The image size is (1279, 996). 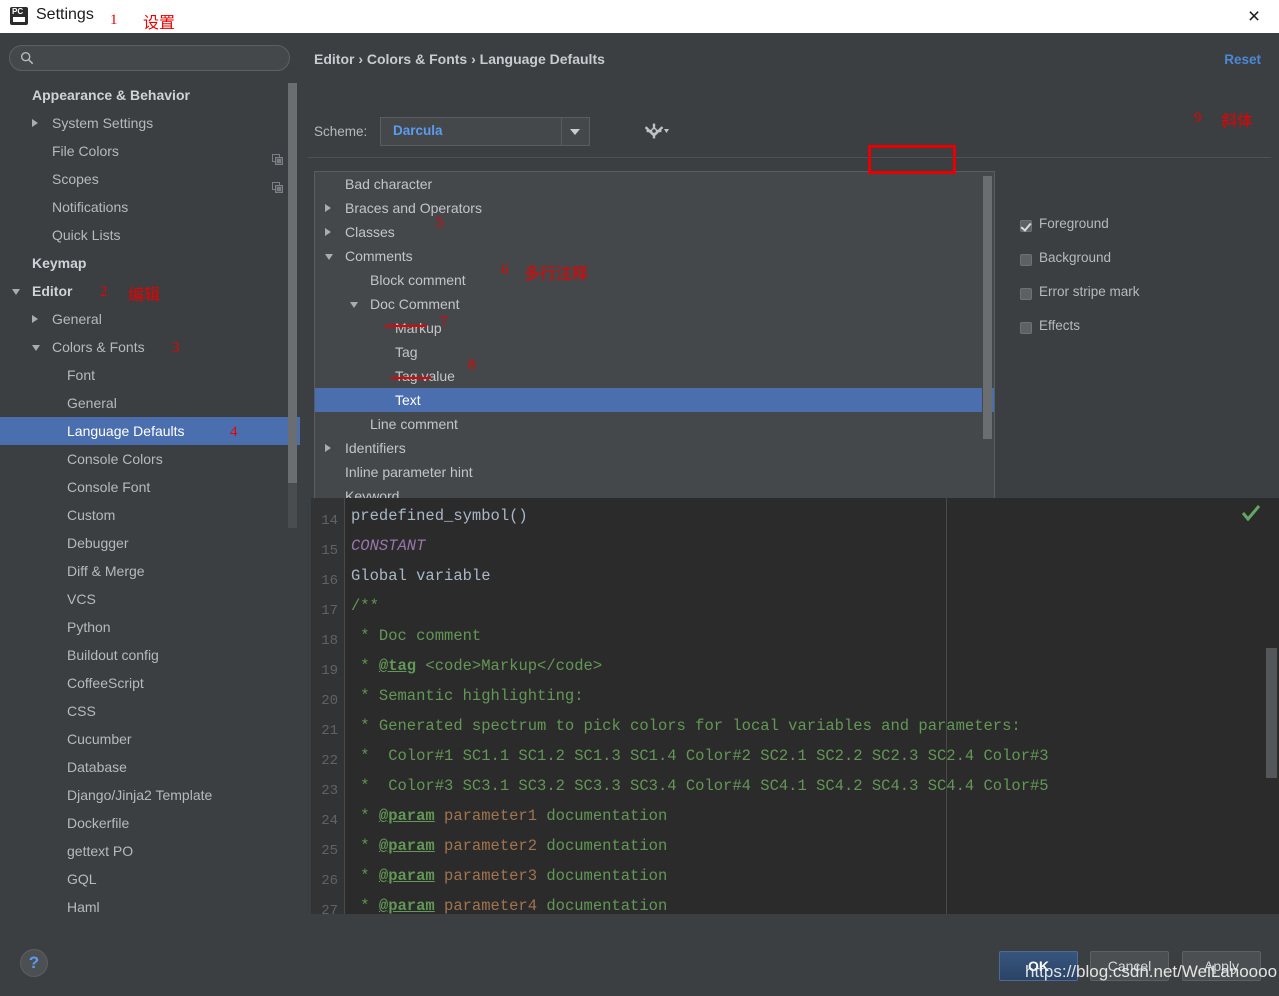 I want to click on sidebar-item-label: General, so click(x=77, y=319).